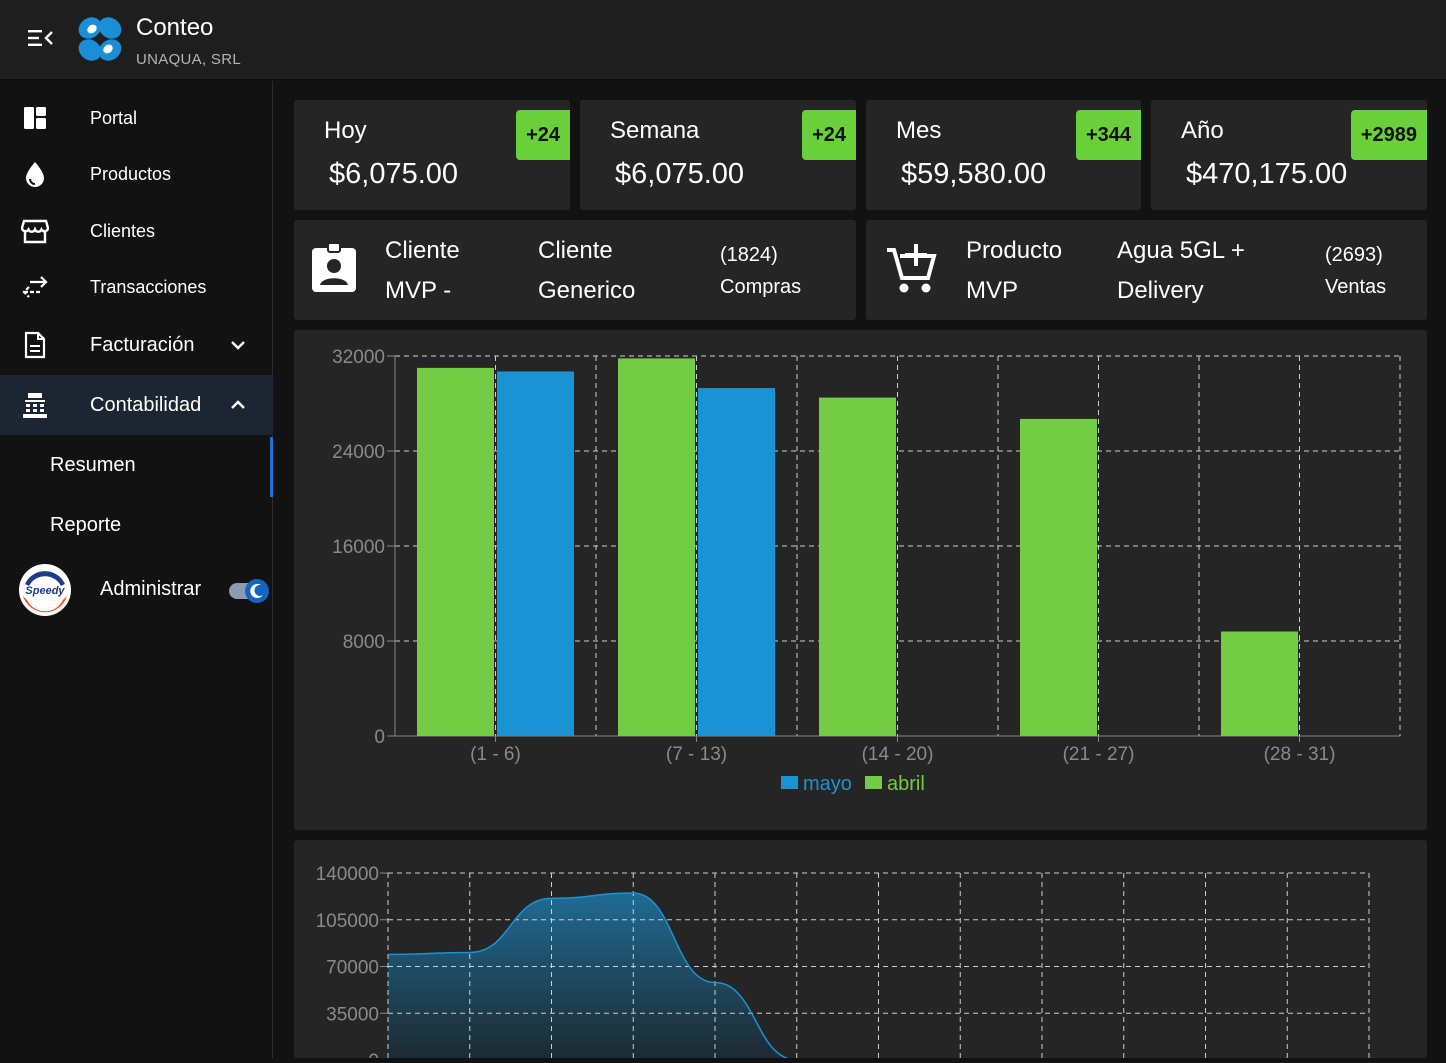 The width and height of the screenshot is (1446, 1063). Describe the element at coordinates (352, 968) in the screenshot. I see `y-tick-label: 70000` at that location.